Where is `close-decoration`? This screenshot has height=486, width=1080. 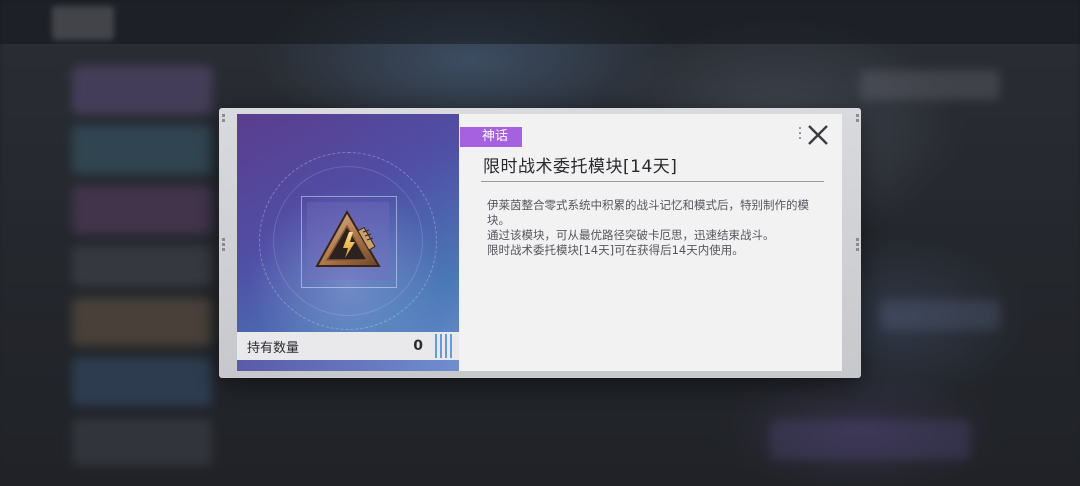 close-decoration is located at coordinates (800, 133).